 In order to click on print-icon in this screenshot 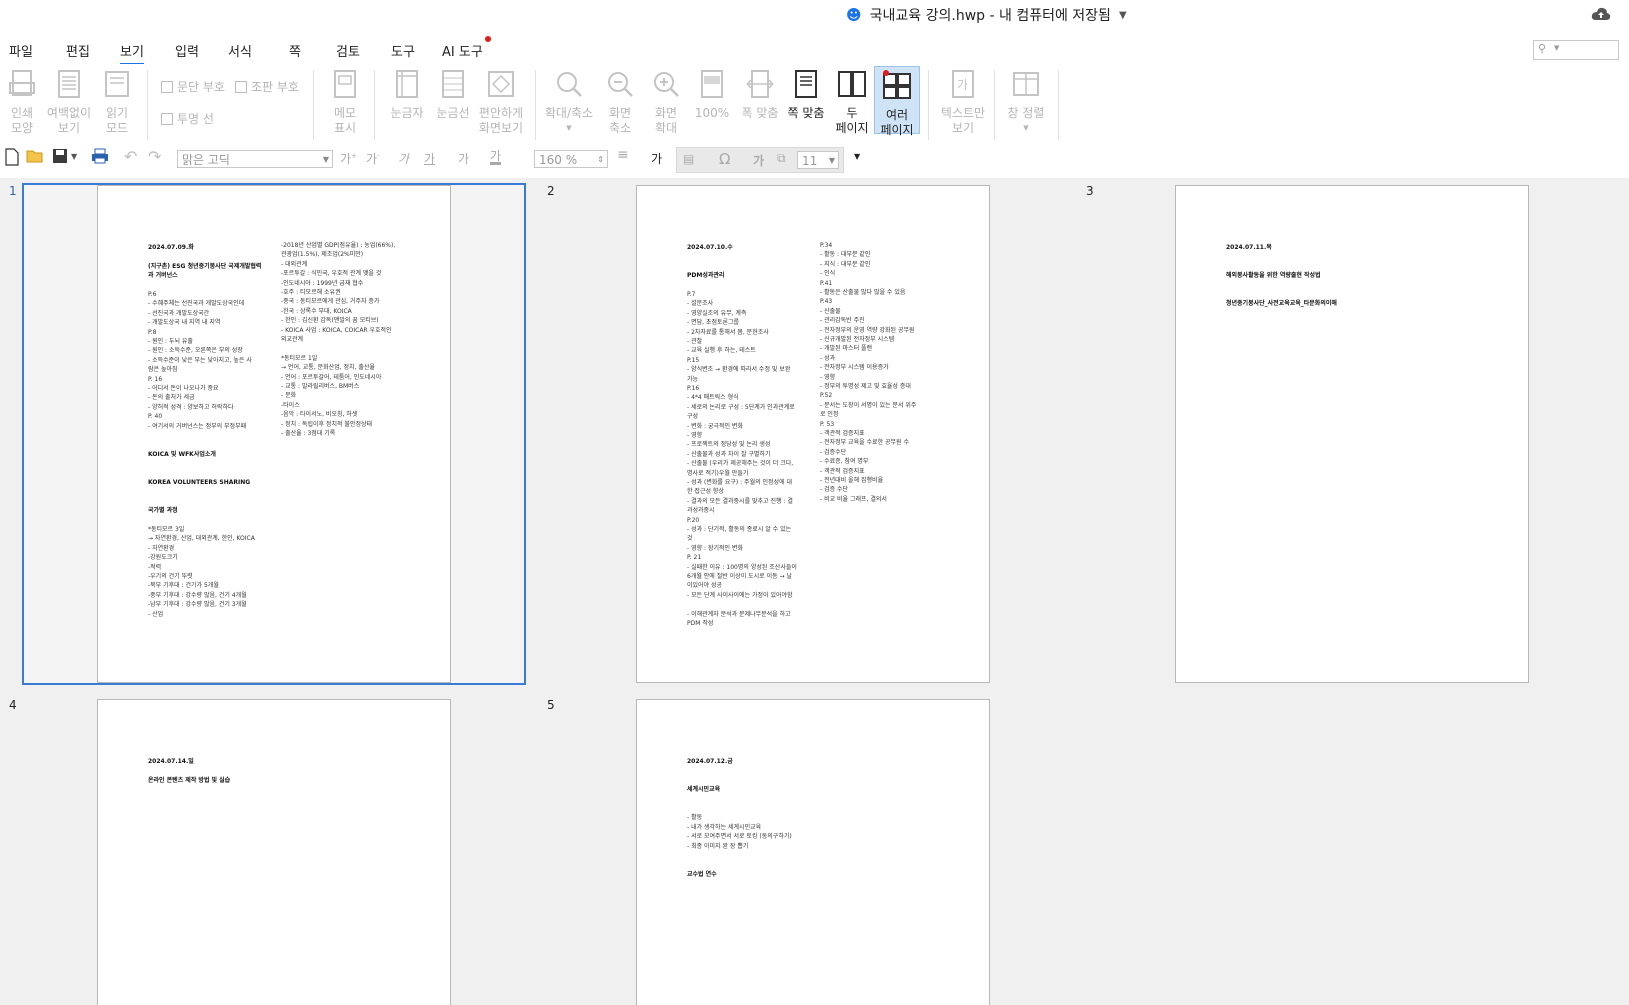, I will do `click(100, 157)`.